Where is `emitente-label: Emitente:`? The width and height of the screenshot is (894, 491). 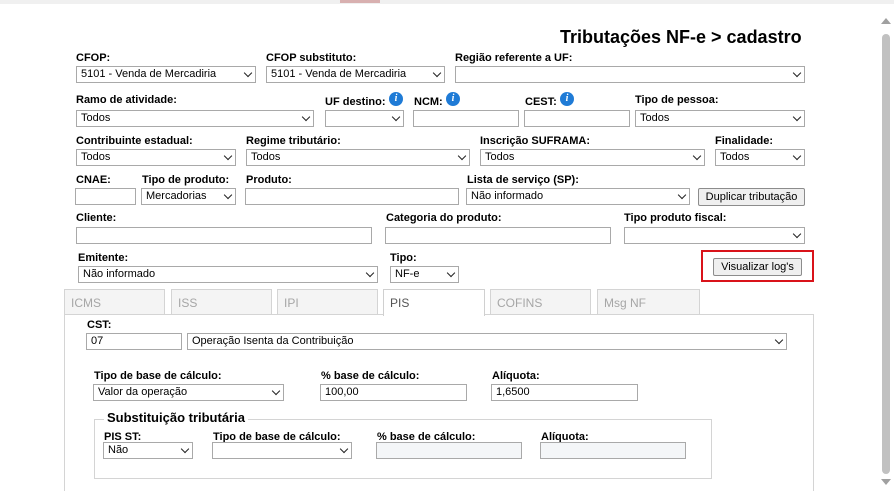 emitente-label: Emitente: is located at coordinates (103, 258).